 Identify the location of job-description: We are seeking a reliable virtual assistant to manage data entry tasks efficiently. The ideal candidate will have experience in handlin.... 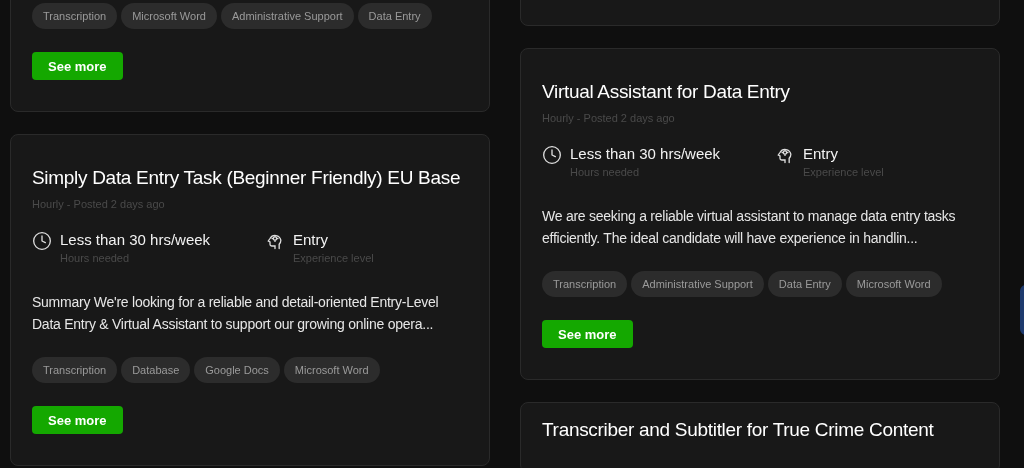
(749, 227).